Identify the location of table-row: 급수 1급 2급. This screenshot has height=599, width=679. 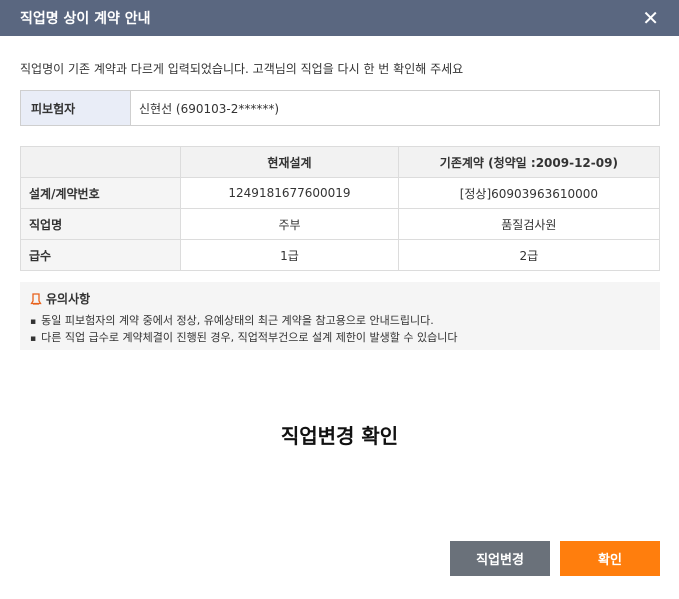
(340, 255).